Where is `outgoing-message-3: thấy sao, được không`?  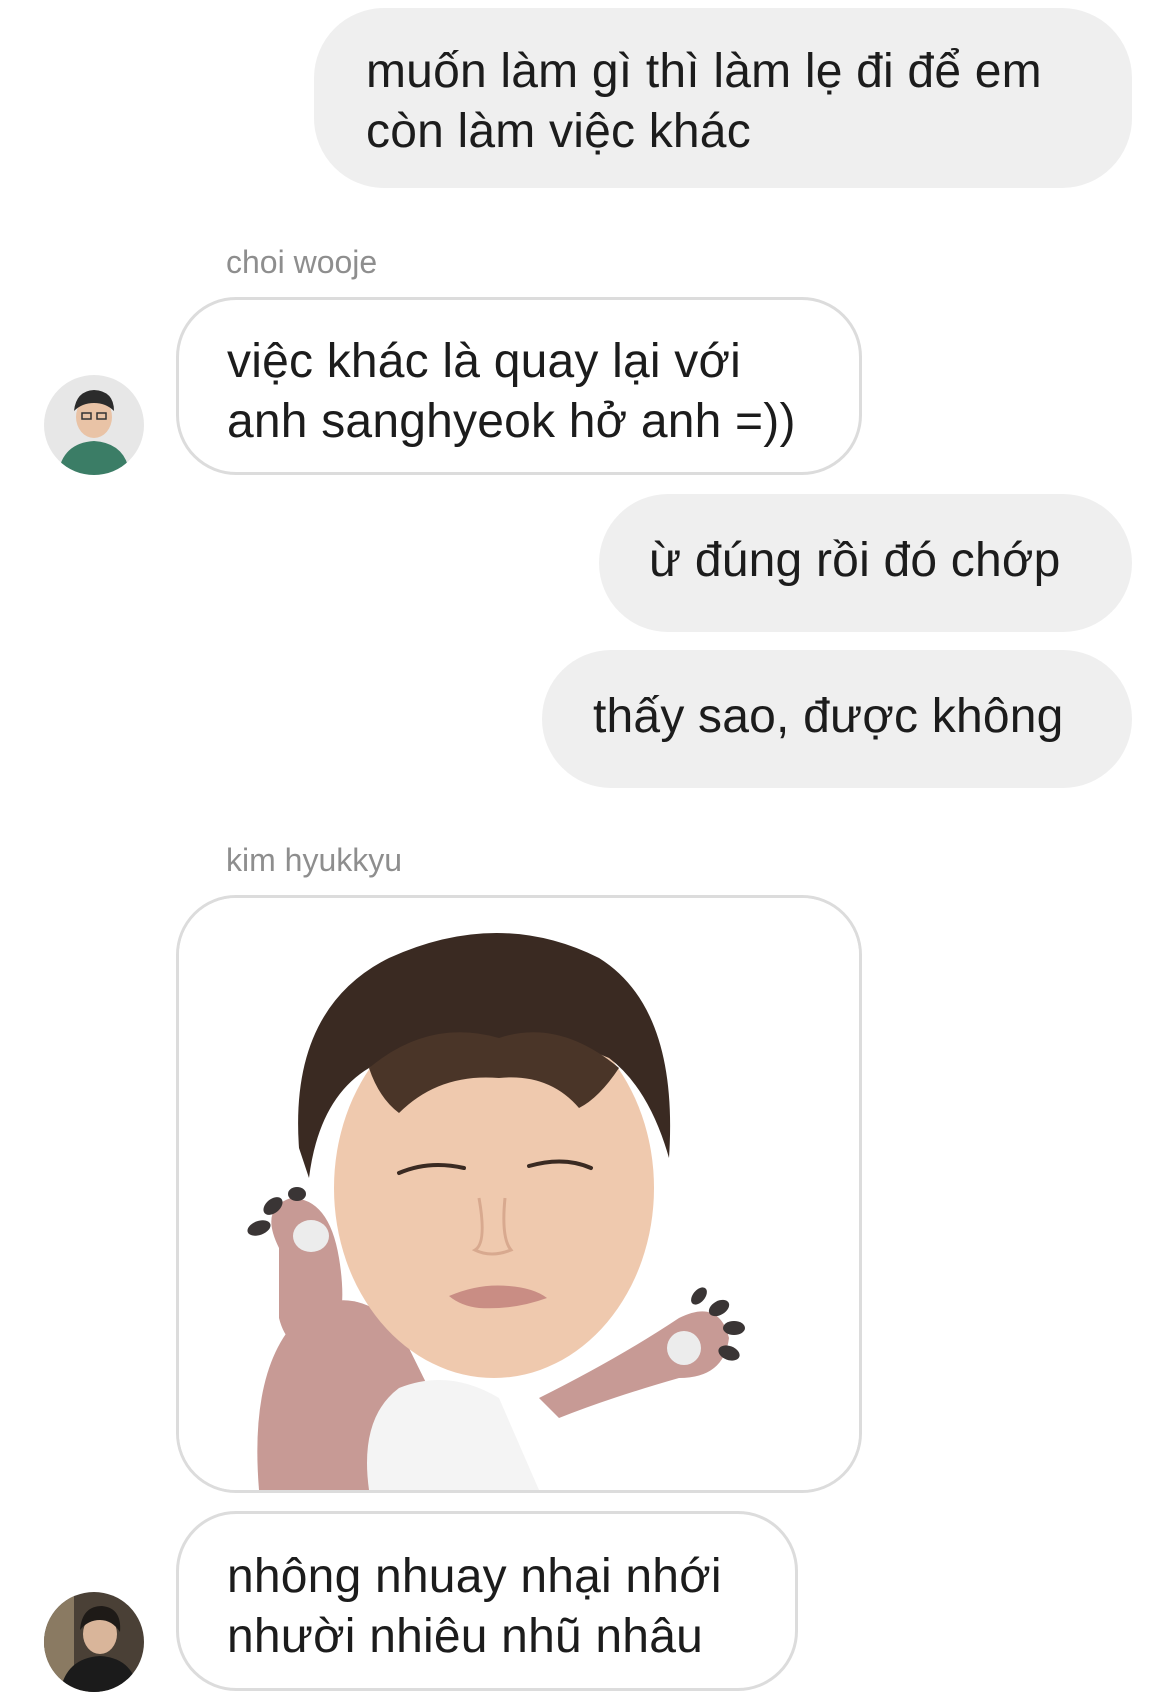
outgoing-message-3: thấy sao, được không is located at coordinates (837, 719).